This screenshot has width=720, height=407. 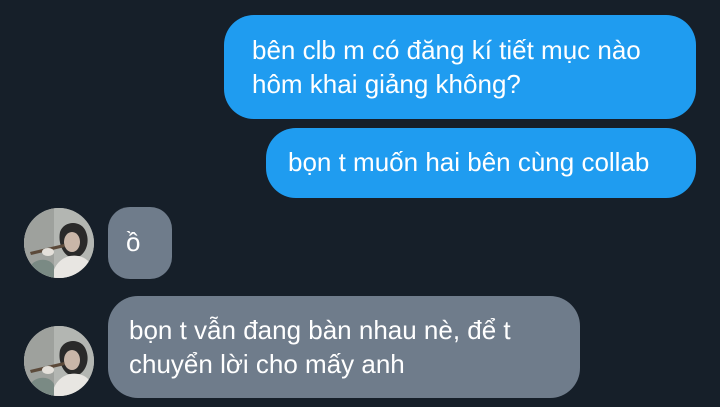 I want to click on incoming-message-bubble: ồ, so click(x=140, y=243).